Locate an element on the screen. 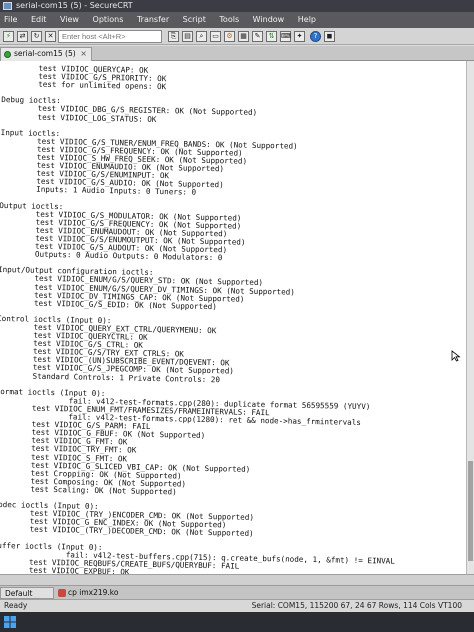 This screenshot has height=632, width=474. terminal-line: test for unlimited opens: OK is located at coordinates (84, 85).